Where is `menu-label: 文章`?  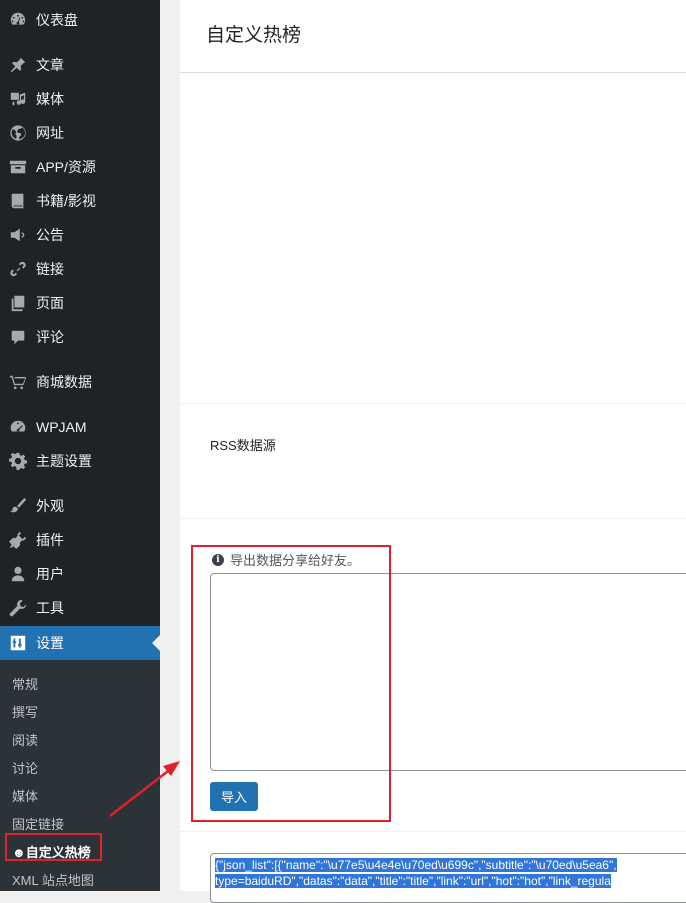 menu-label: 文章 is located at coordinates (50, 65).